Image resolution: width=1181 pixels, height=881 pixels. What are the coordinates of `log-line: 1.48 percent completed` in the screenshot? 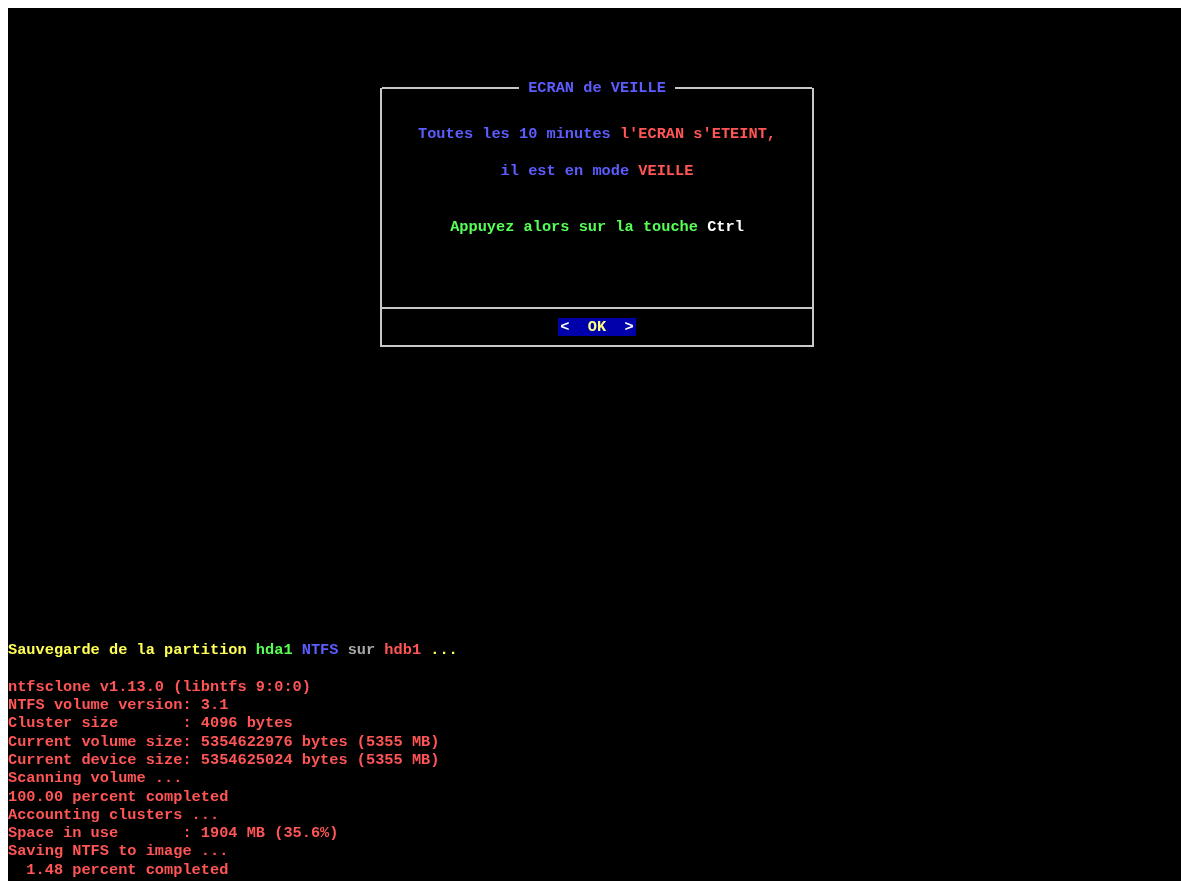 It's located at (127, 869).